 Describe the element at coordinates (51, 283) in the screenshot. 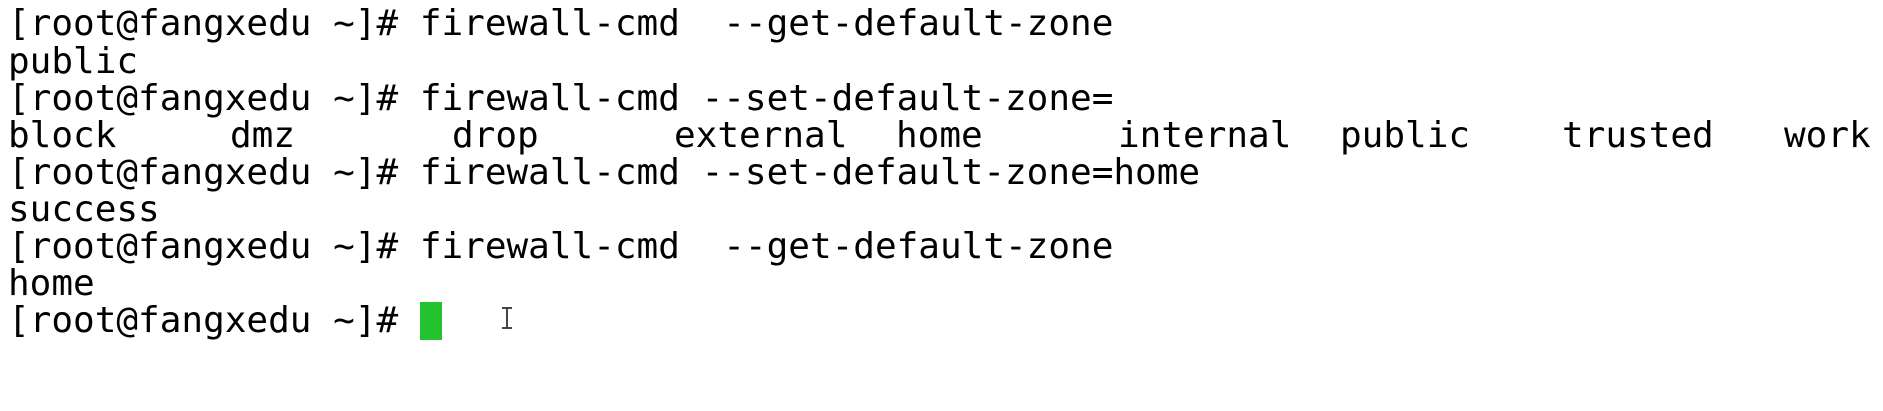

I see `command-output: home` at that location.